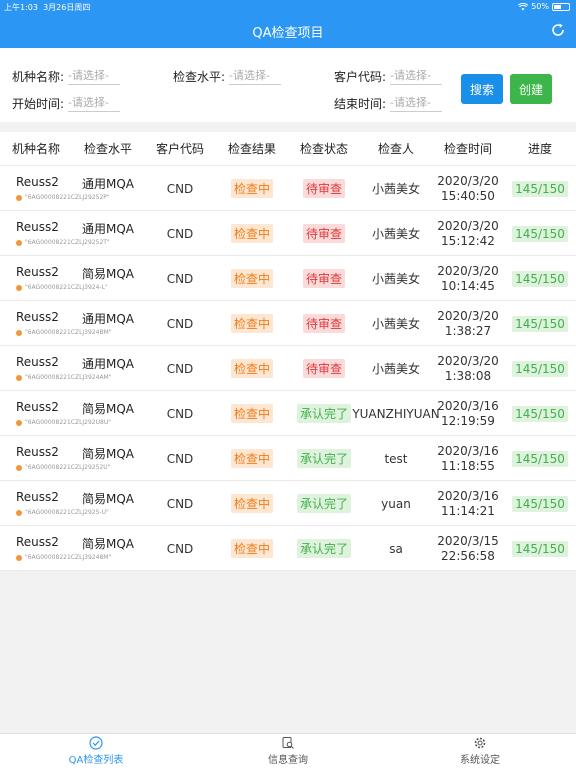 The width and height of the screenshot is (576, 768). I want to click on header-inspector: 检查人, so click(395, 149).